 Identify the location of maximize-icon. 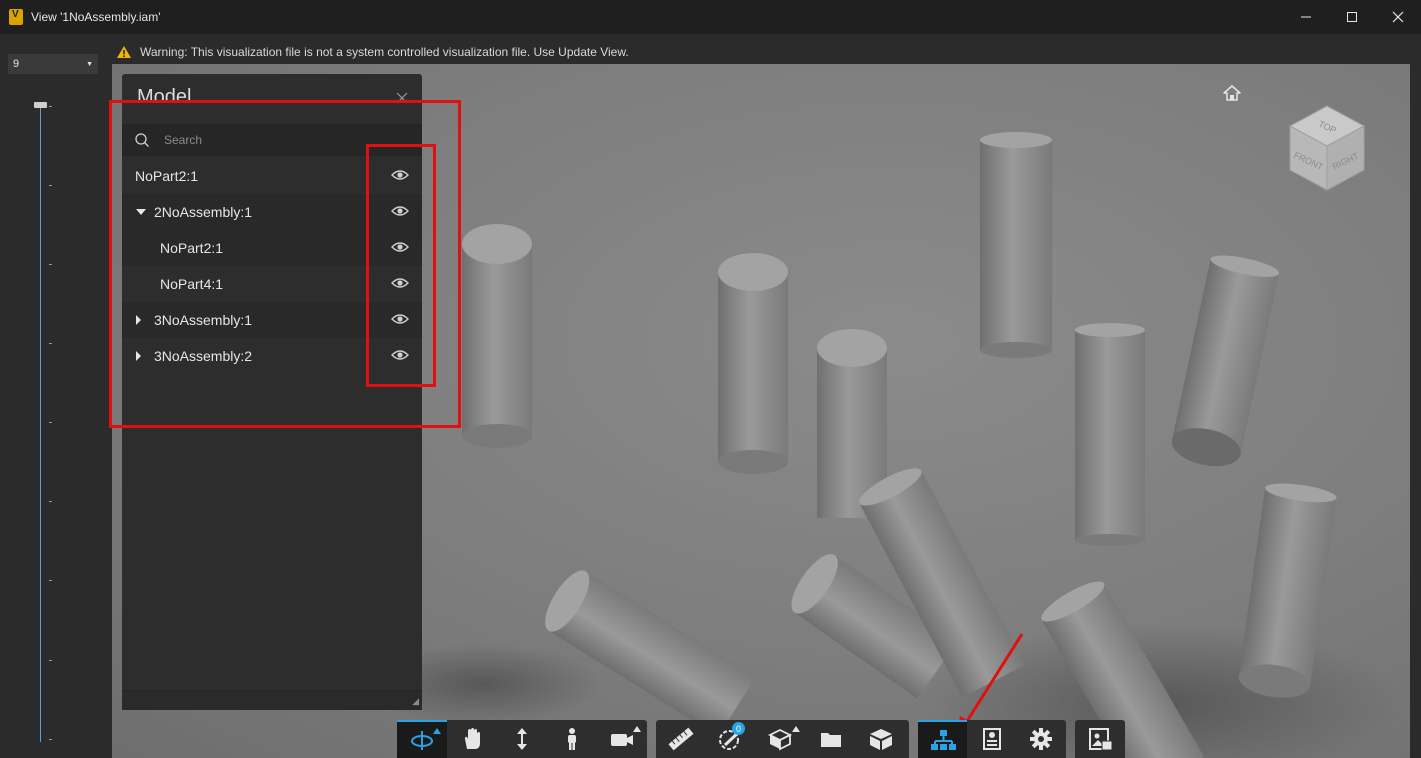
(1352, 17).